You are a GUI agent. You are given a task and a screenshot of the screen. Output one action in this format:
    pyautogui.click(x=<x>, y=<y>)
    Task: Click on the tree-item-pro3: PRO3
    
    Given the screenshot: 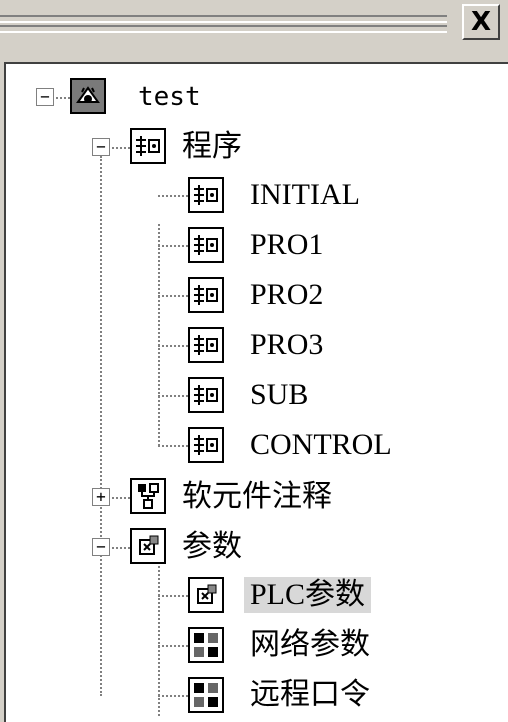 What is the action you would take?
    pyautogui.click(x=286, y=345)
    